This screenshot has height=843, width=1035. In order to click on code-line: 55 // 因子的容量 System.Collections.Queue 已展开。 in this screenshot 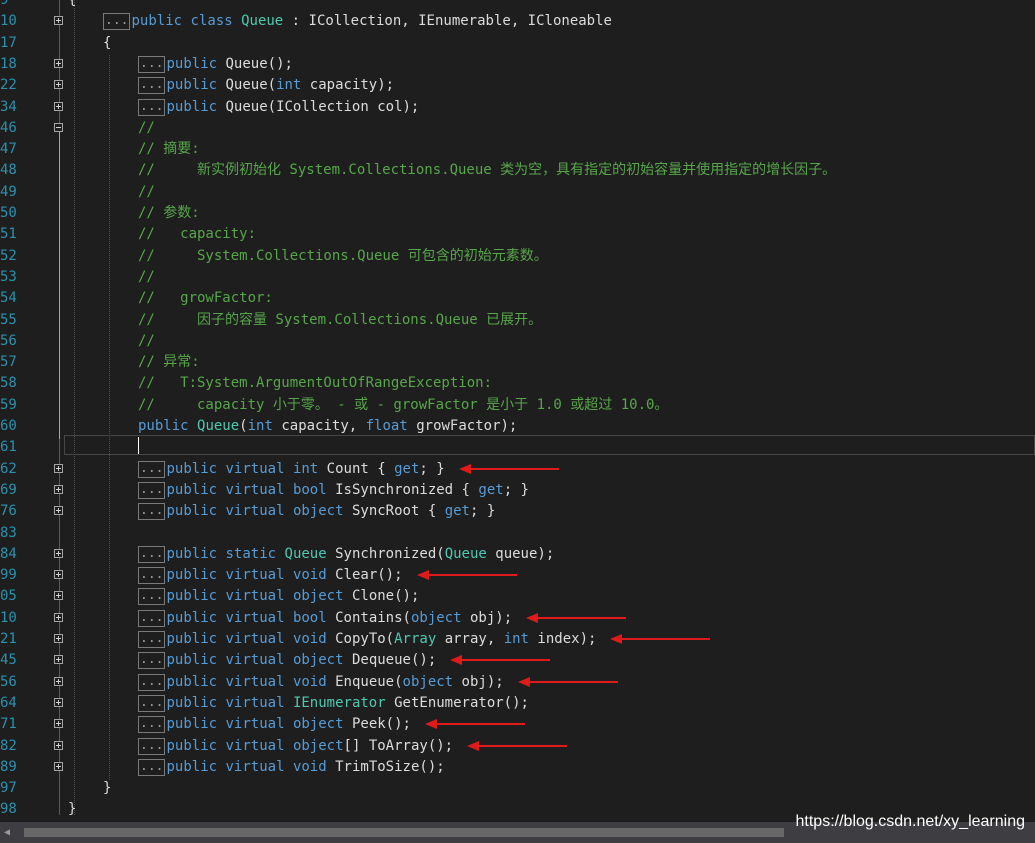, I will do `click(517, 320)`.